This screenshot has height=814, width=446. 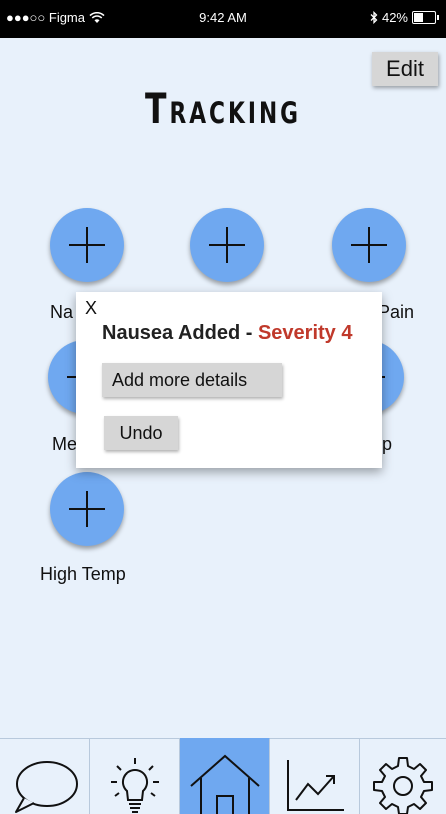 What do you see at coordinates (91, 308) in the screenshot?
I see `close-button: X` at bounding box center [91, 308].